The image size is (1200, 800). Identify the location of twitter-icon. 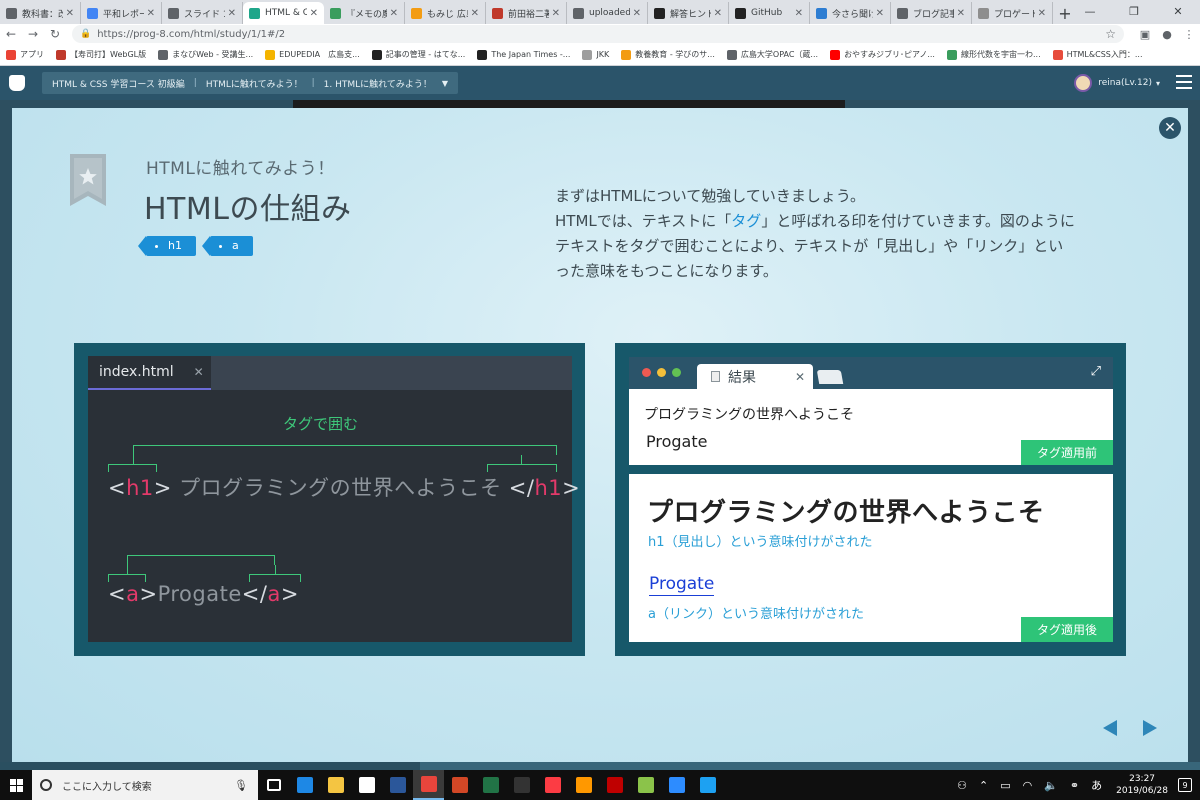
(707, 785).